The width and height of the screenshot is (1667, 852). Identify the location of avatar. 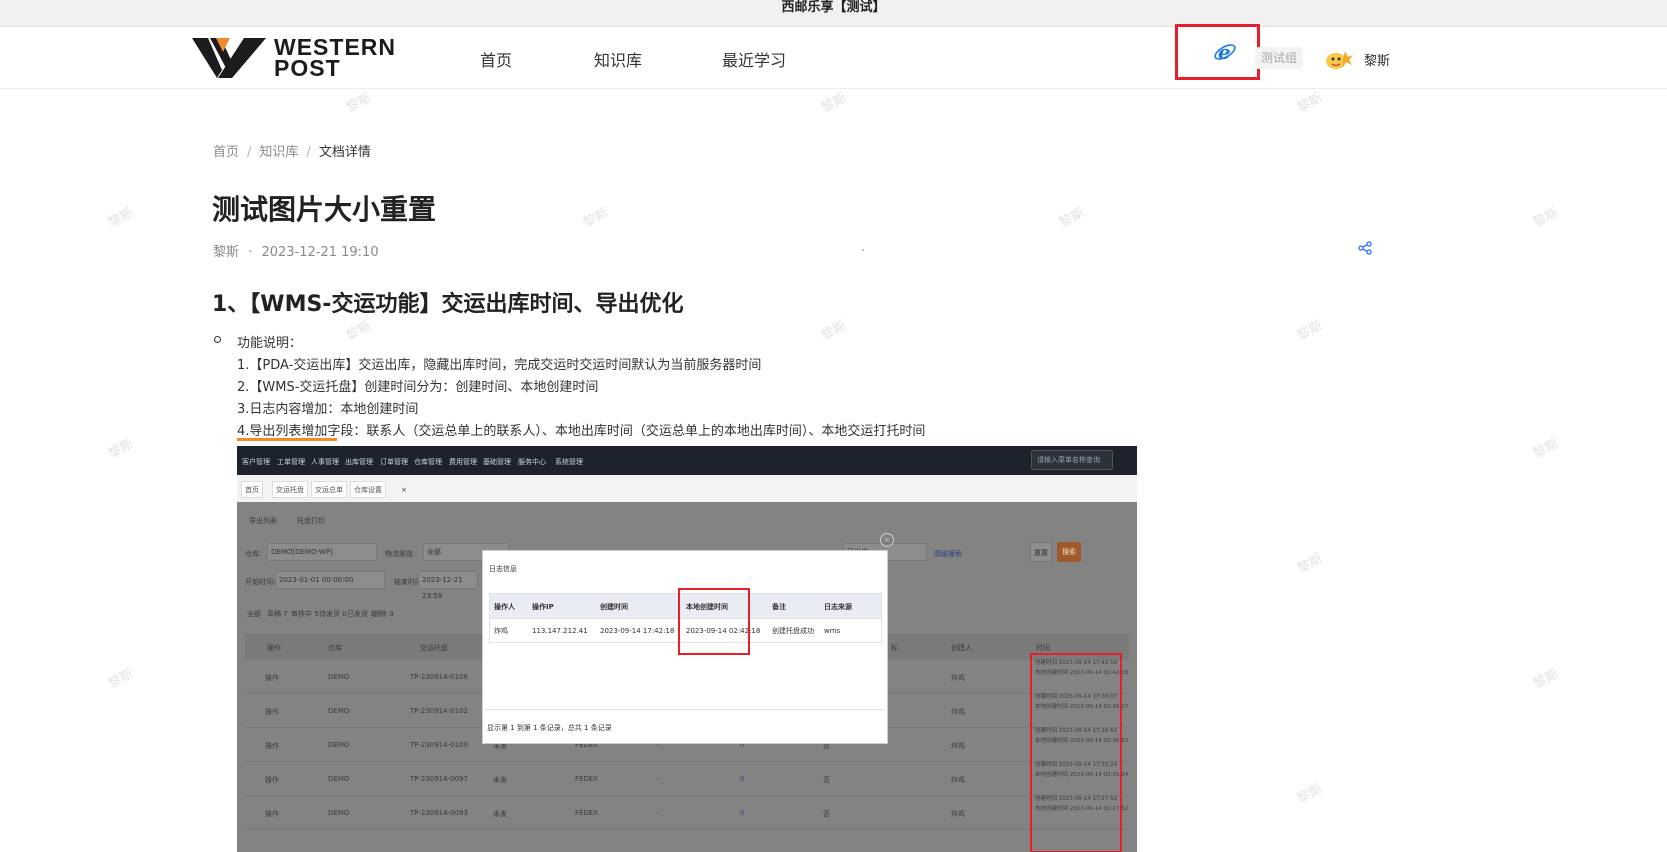
(1339, 59).